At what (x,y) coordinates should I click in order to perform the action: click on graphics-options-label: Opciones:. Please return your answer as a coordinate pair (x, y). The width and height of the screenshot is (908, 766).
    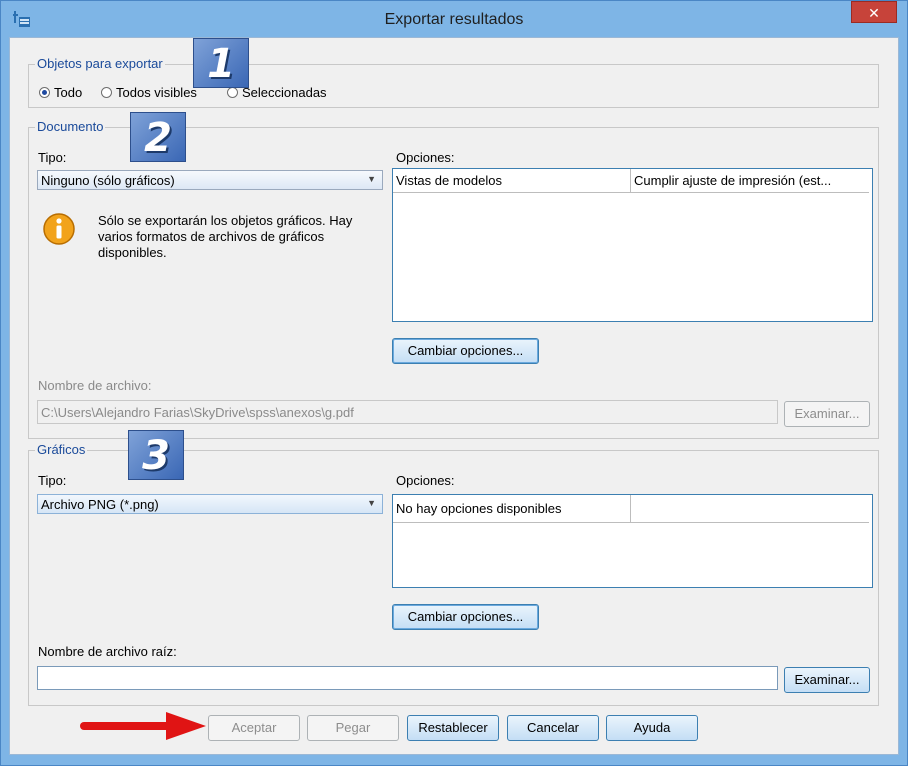
    Looking at the image, I should click on (425, 480).